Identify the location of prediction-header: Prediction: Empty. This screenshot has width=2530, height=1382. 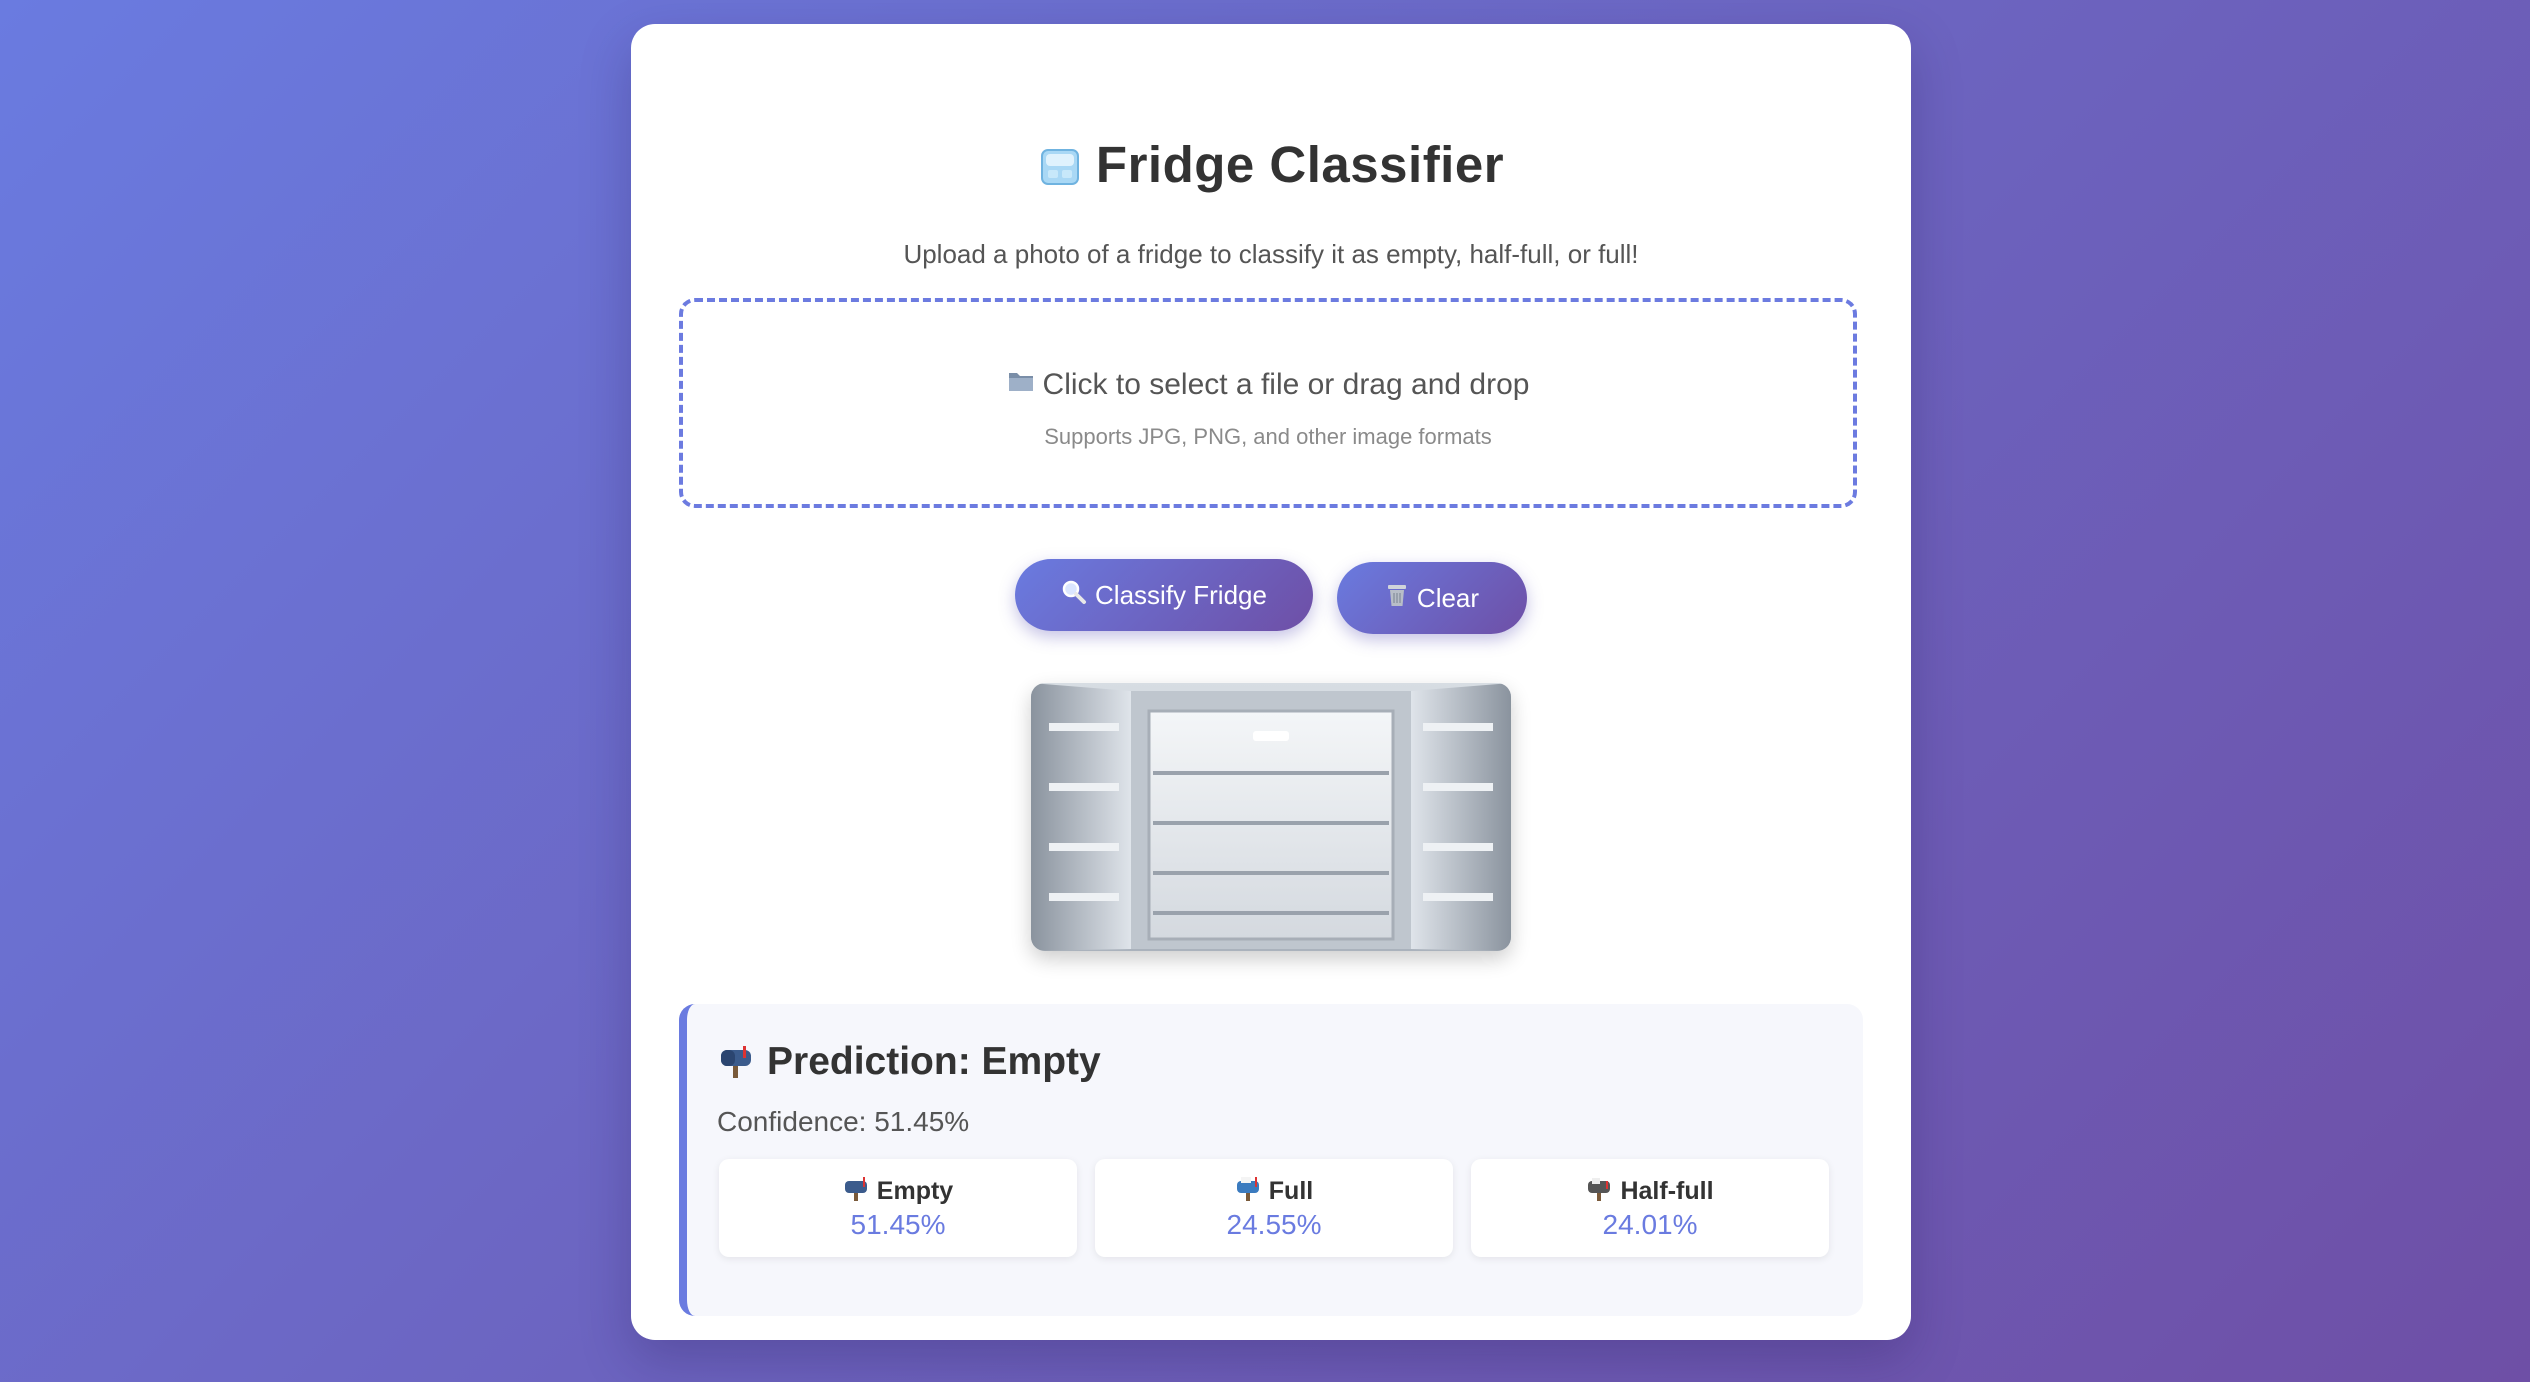
(909, 1062).